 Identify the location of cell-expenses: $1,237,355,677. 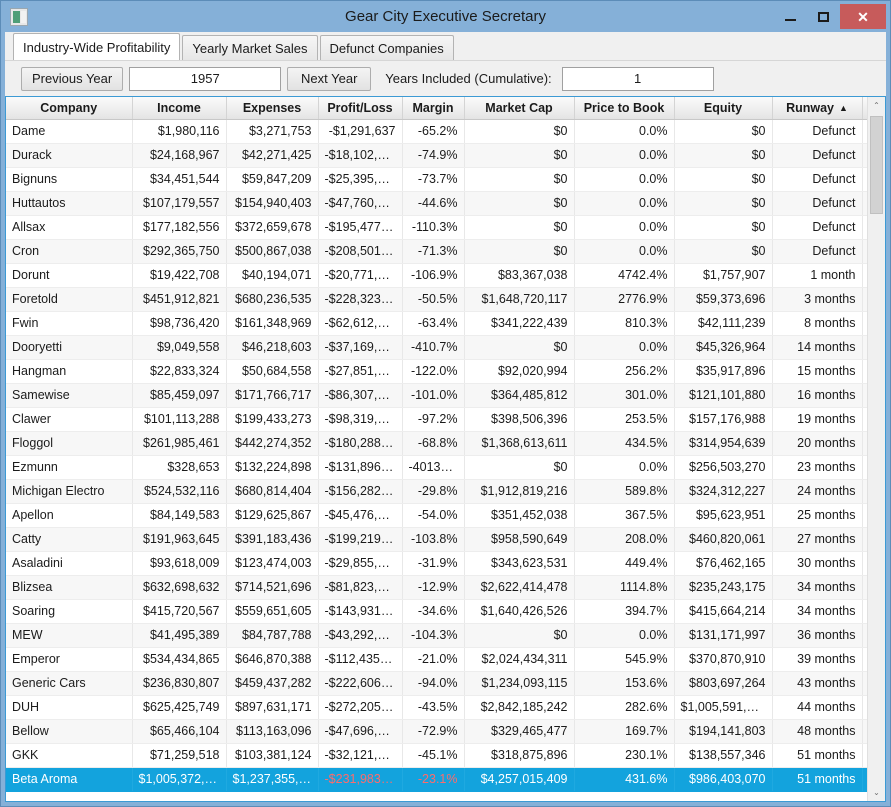
(272, 779).